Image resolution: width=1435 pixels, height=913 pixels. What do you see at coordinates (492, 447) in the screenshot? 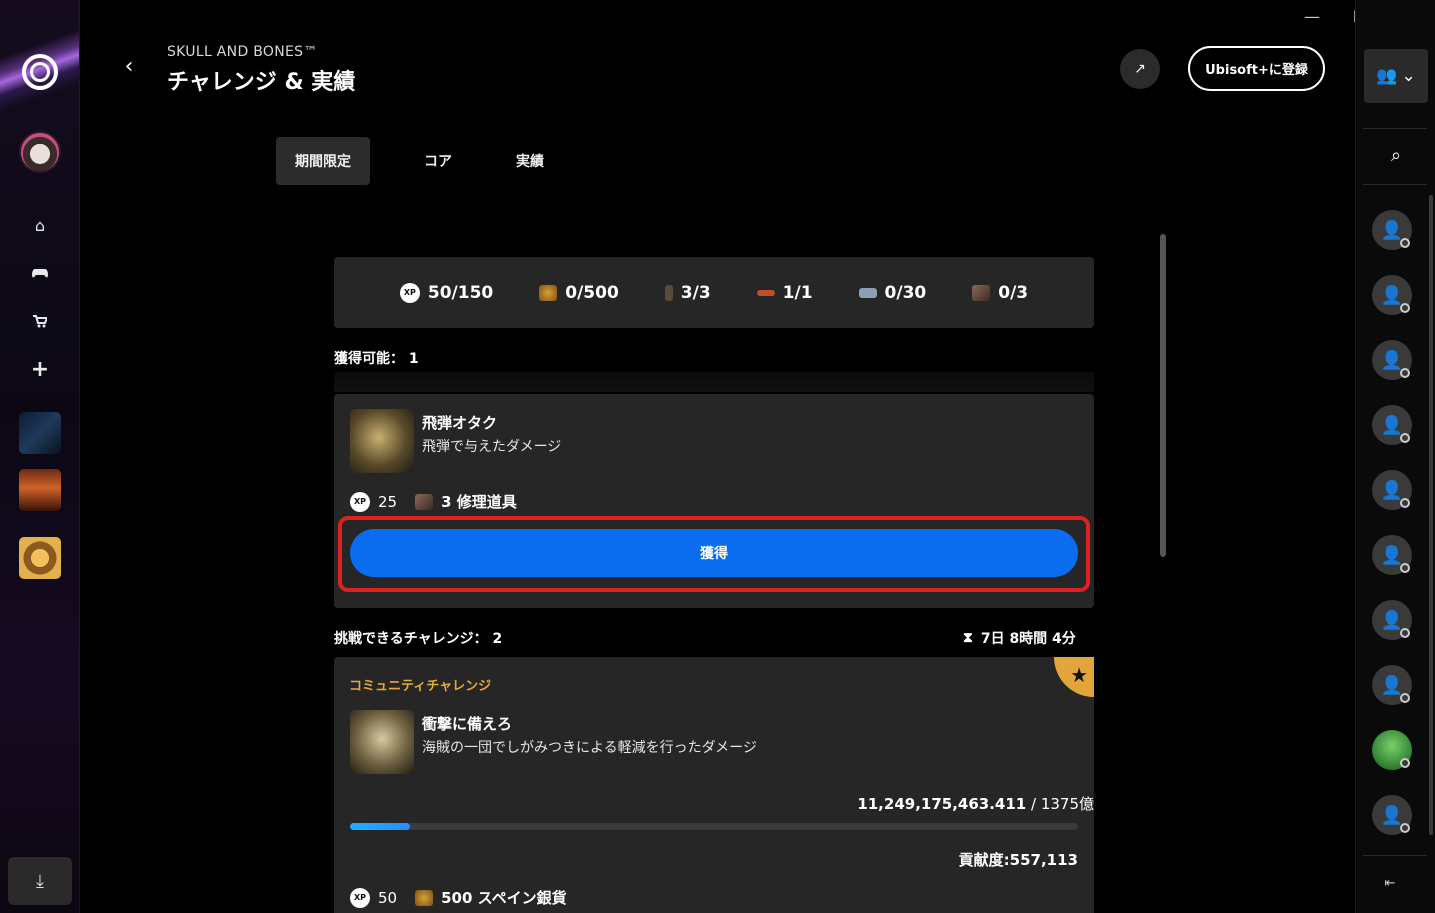
I see `challenge-description: 飛弾で与えたダメージ` at bounding box center [492, 447].